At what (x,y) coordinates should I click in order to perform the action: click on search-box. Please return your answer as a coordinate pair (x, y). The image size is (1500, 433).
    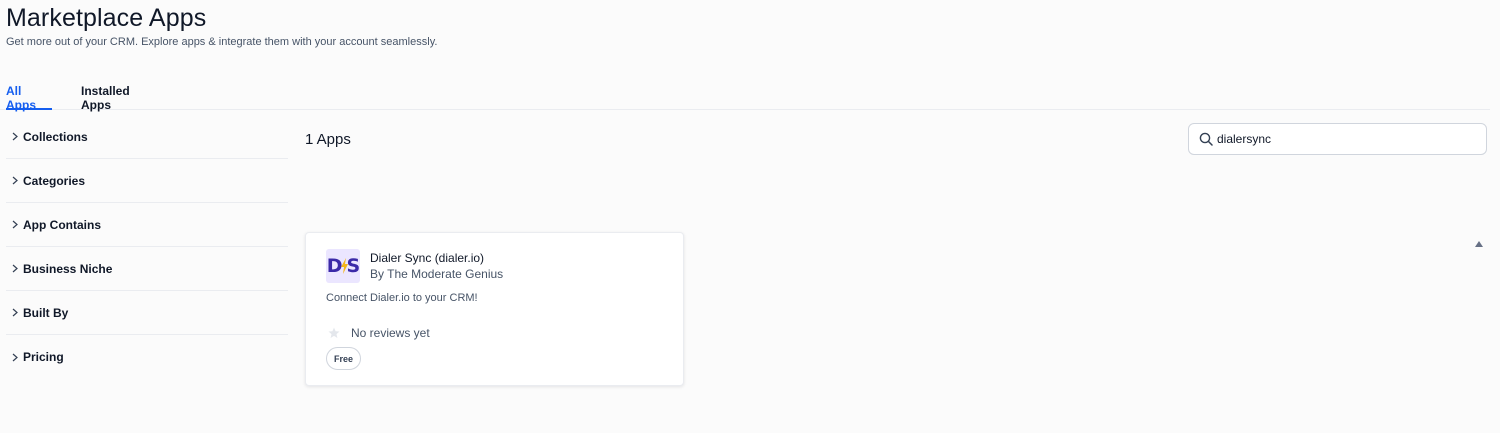
    Looking at the image, I should click on (1337, 139).